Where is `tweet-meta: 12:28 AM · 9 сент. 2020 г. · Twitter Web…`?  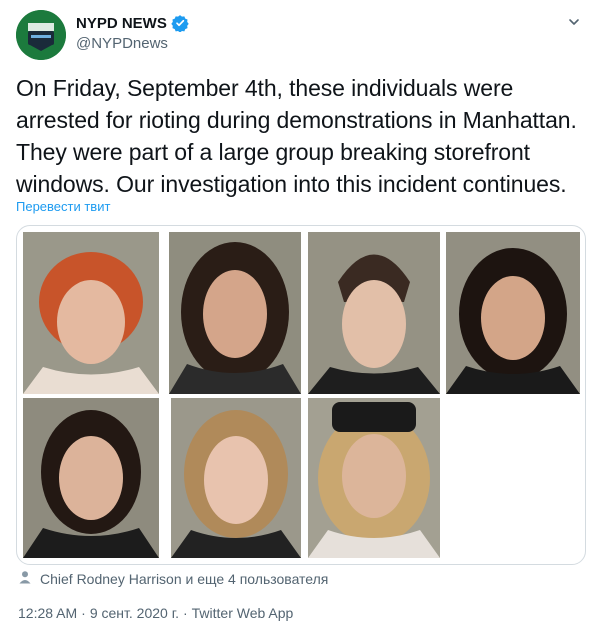 tweet-meta: 12:28 AM · 9 сент. 2020 г. · Twitter Web… is located at coordinates (155, 613).